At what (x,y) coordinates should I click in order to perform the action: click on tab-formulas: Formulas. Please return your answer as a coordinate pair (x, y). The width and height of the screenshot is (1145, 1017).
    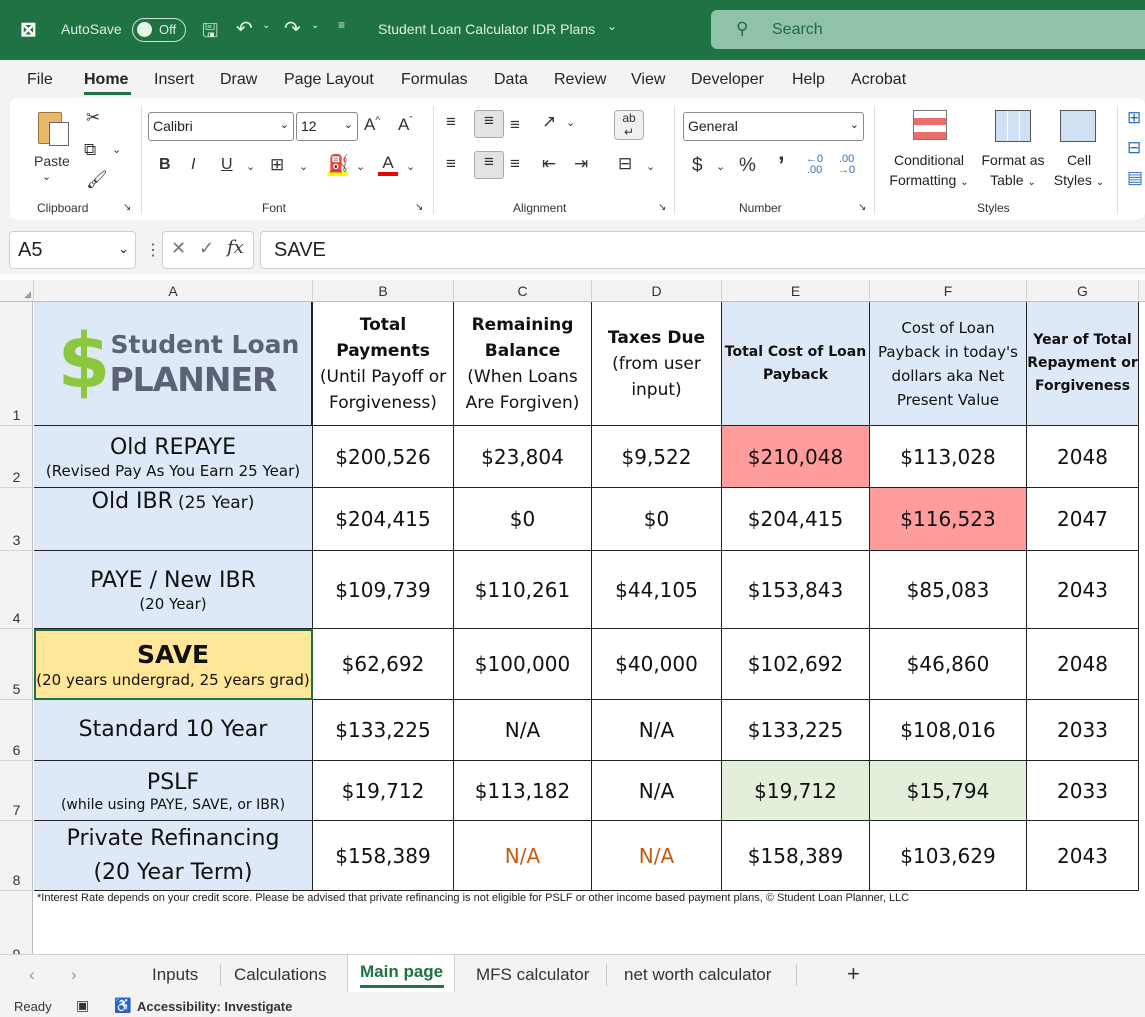
    Looking at the image, I should click on (434, 80).